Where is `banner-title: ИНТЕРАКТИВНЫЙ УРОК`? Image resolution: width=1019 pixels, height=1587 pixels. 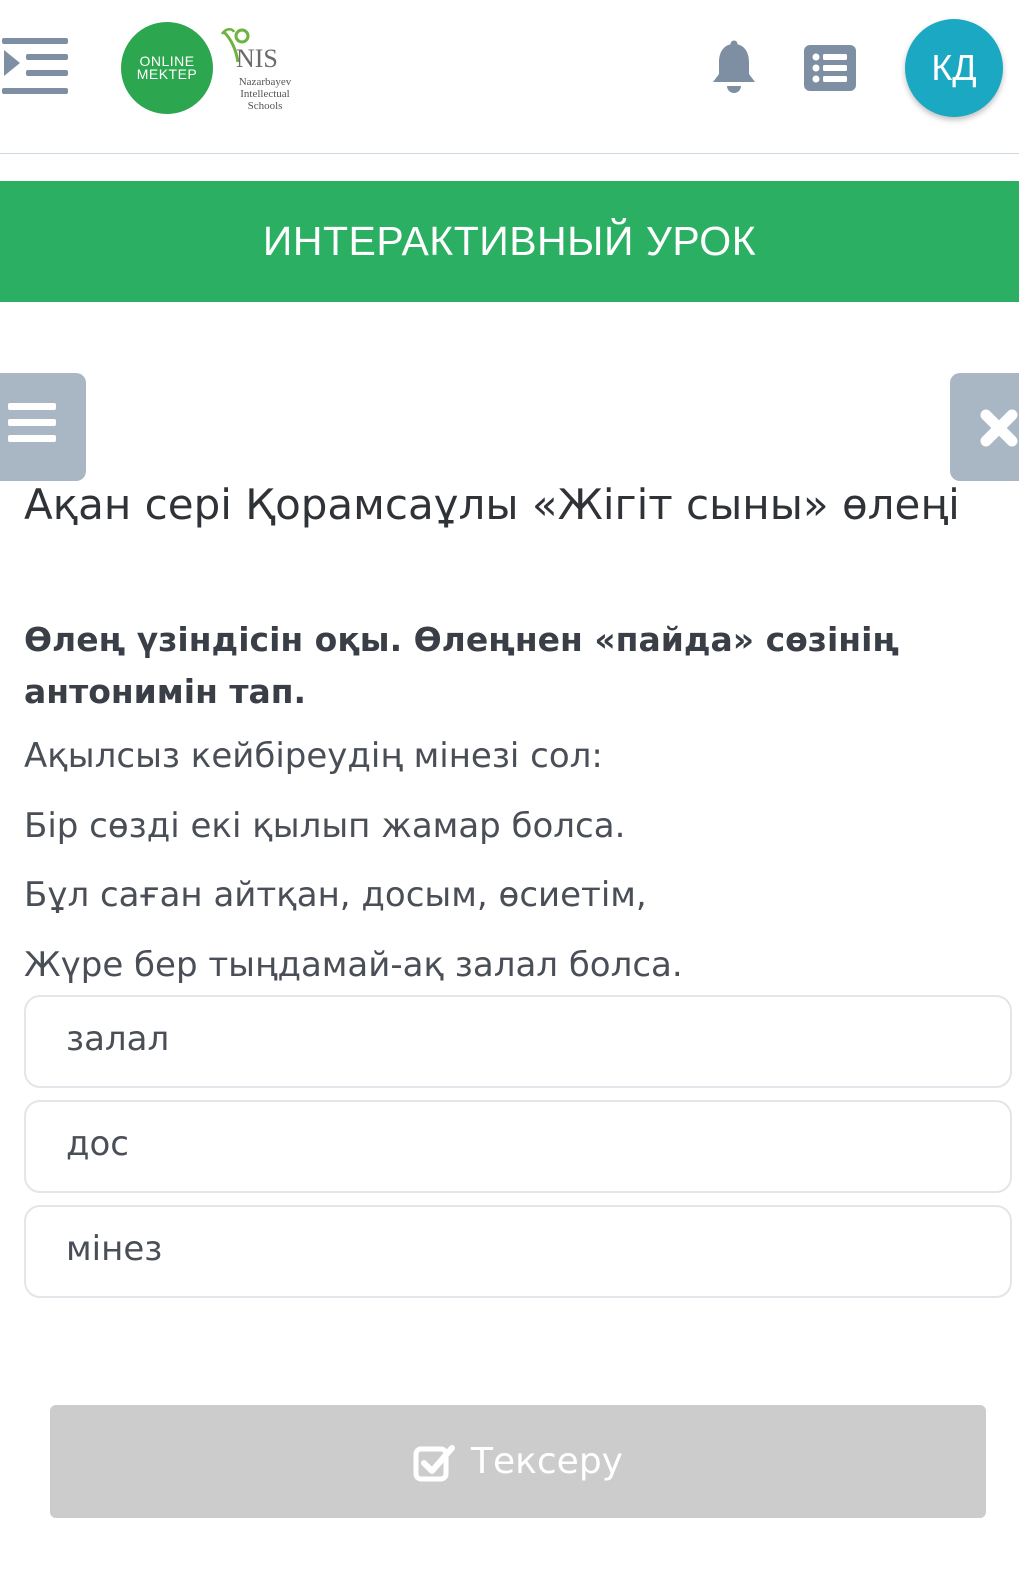
banner-title: ИНТЕРАКТИВНЫЙ УРОК is located at coordinates (509, 241).